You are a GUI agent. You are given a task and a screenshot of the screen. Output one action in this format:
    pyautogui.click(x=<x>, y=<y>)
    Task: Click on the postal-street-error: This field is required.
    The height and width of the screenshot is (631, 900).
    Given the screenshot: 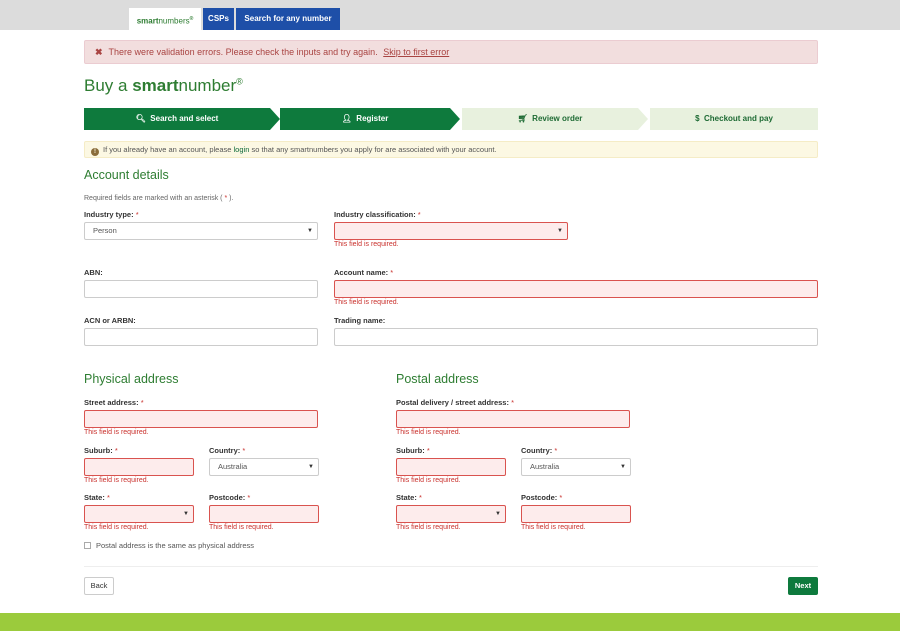 What is the action you would take?
    pyautogui.click(x=428, y=432)
    